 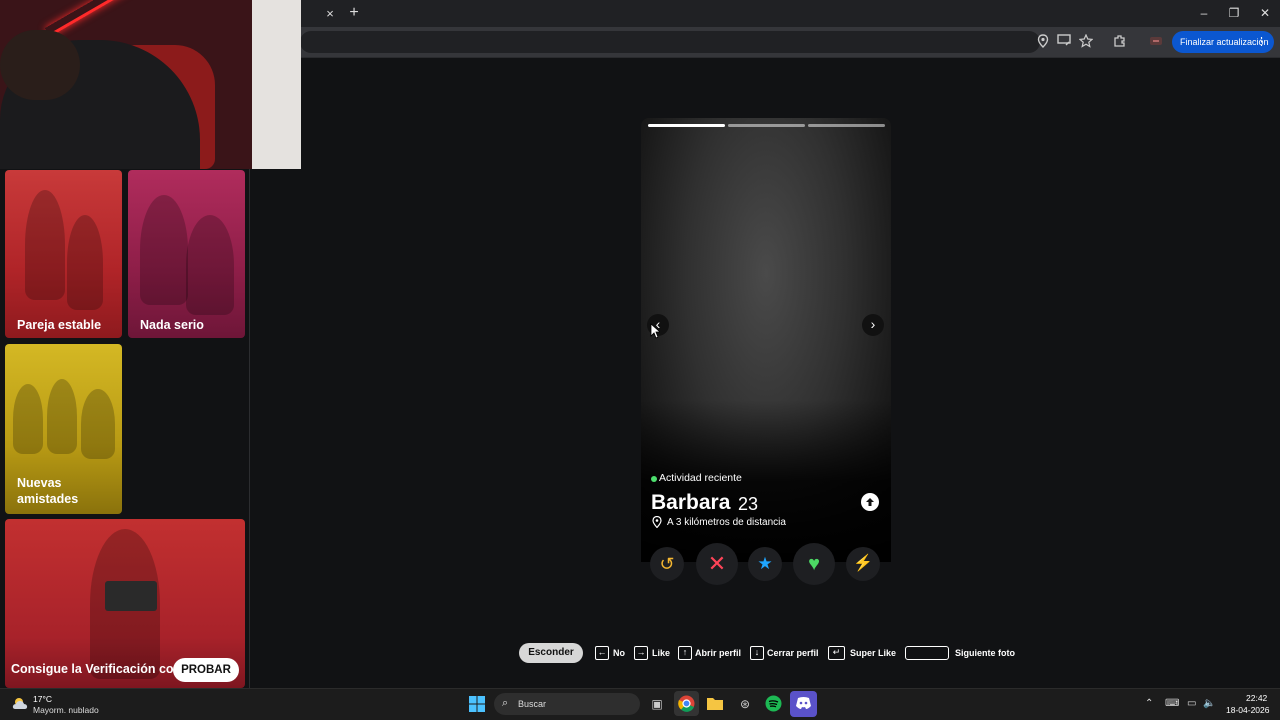 I want to click on card-label: Pareja estable, so click(x=59, y=325).